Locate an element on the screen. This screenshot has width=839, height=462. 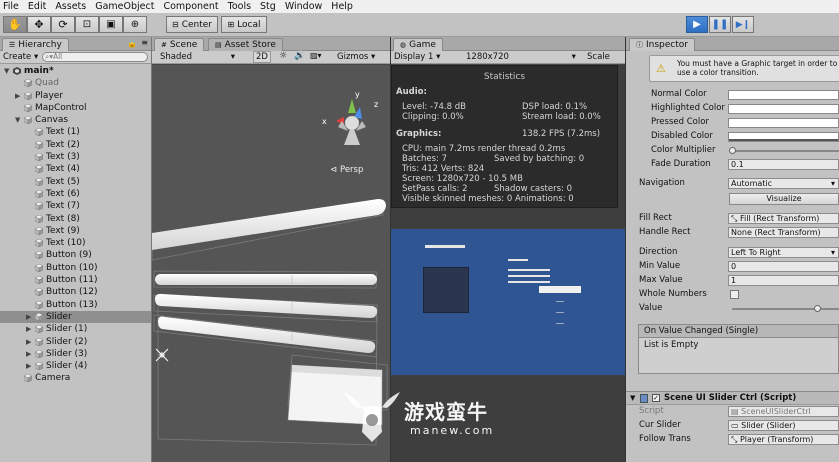
visualize-button: Visualize is located at coordinates (784, 199).